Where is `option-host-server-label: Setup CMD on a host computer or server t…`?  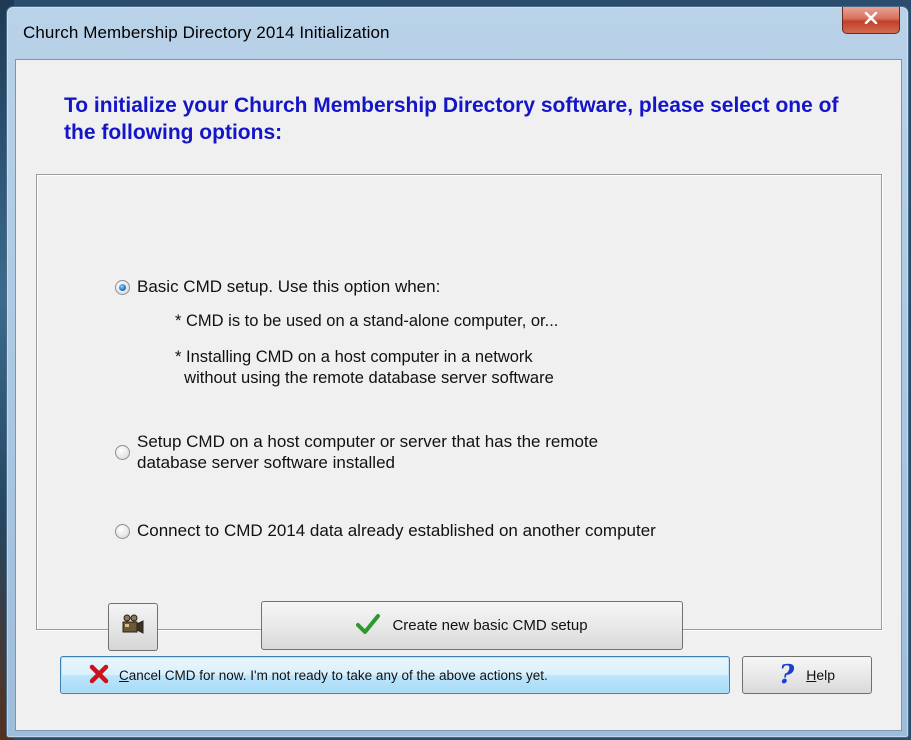
option-host-server-label: Setup CMD on a host computer or server t… is located at coordinates (368, 452).